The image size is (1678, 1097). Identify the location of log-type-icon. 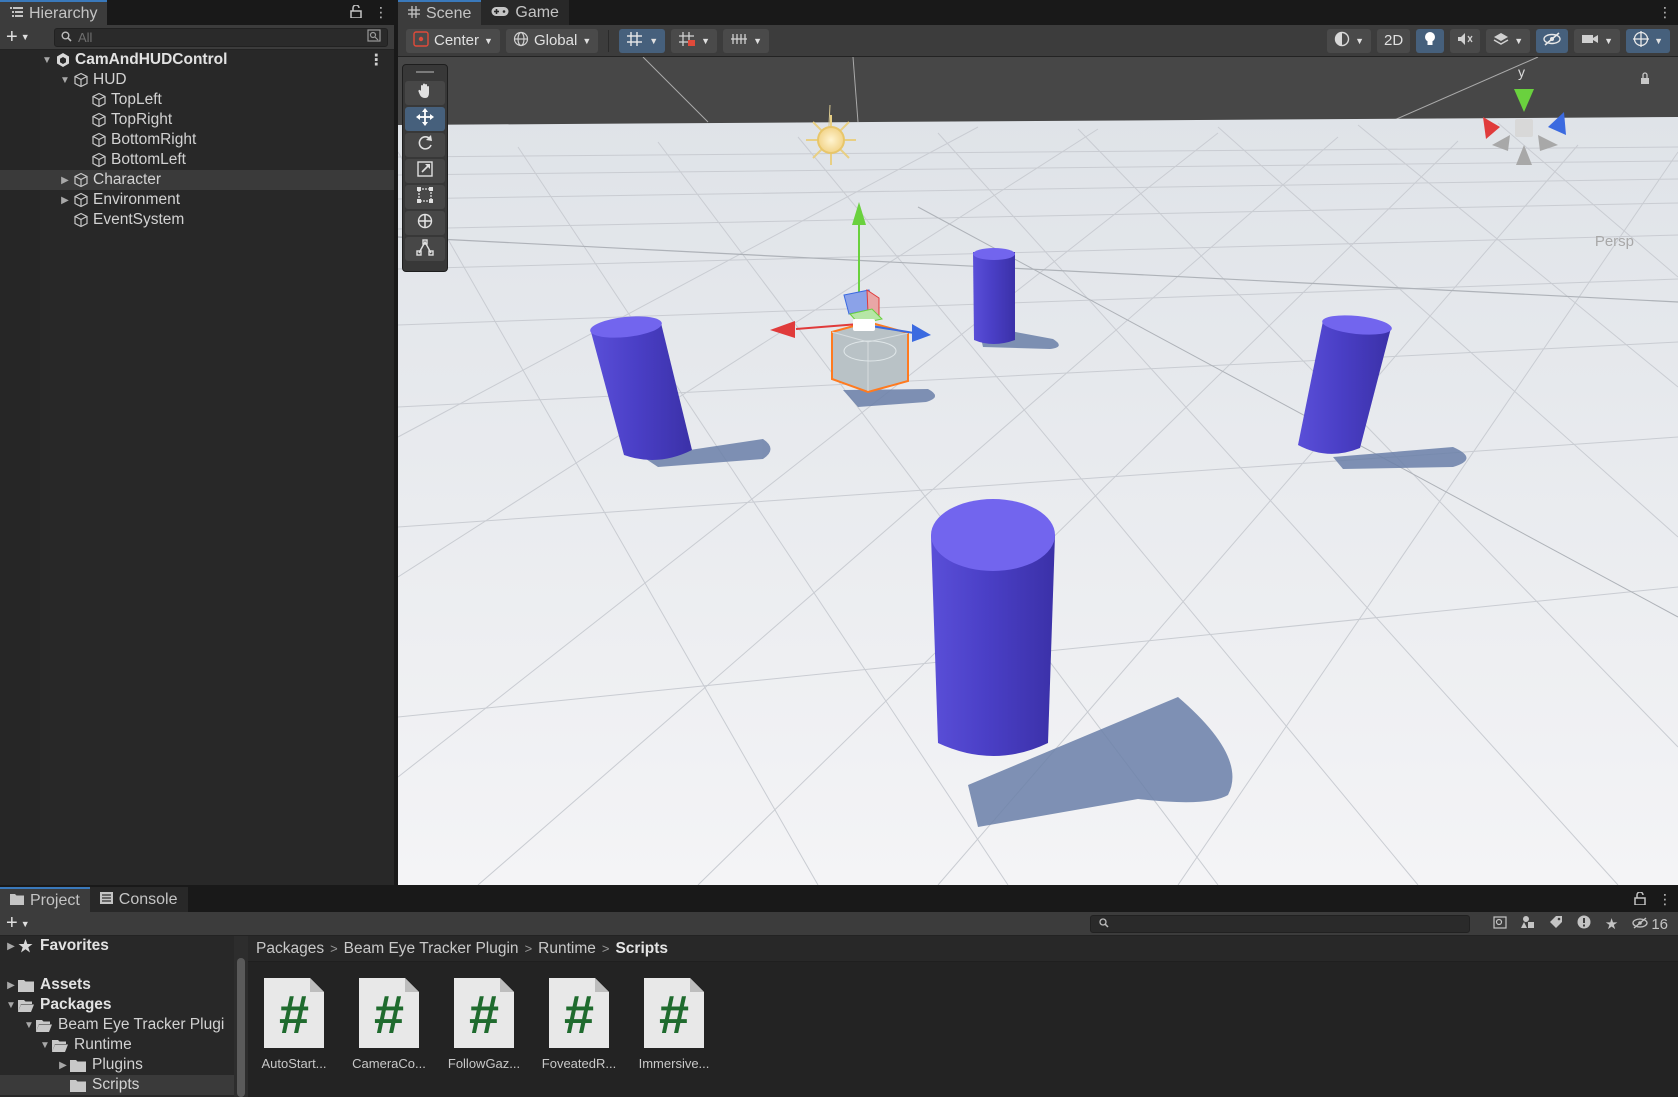
(1584, 924).